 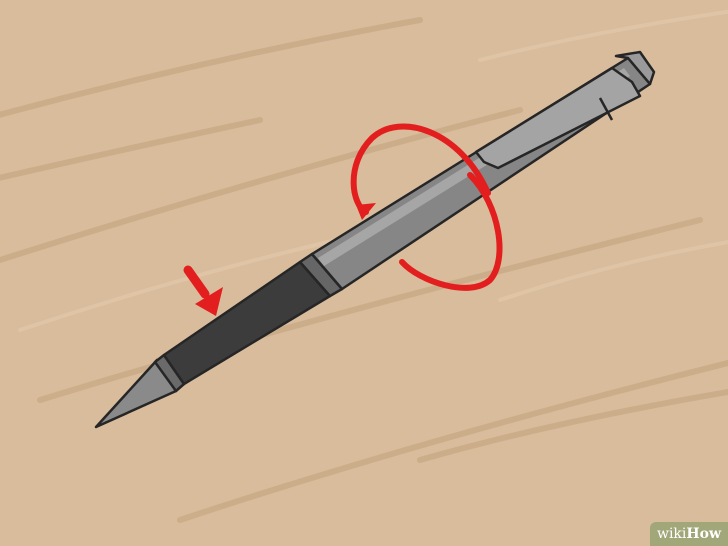 I want to click on wikihow-watermark: wikiHow, so click(x=689, y=534).